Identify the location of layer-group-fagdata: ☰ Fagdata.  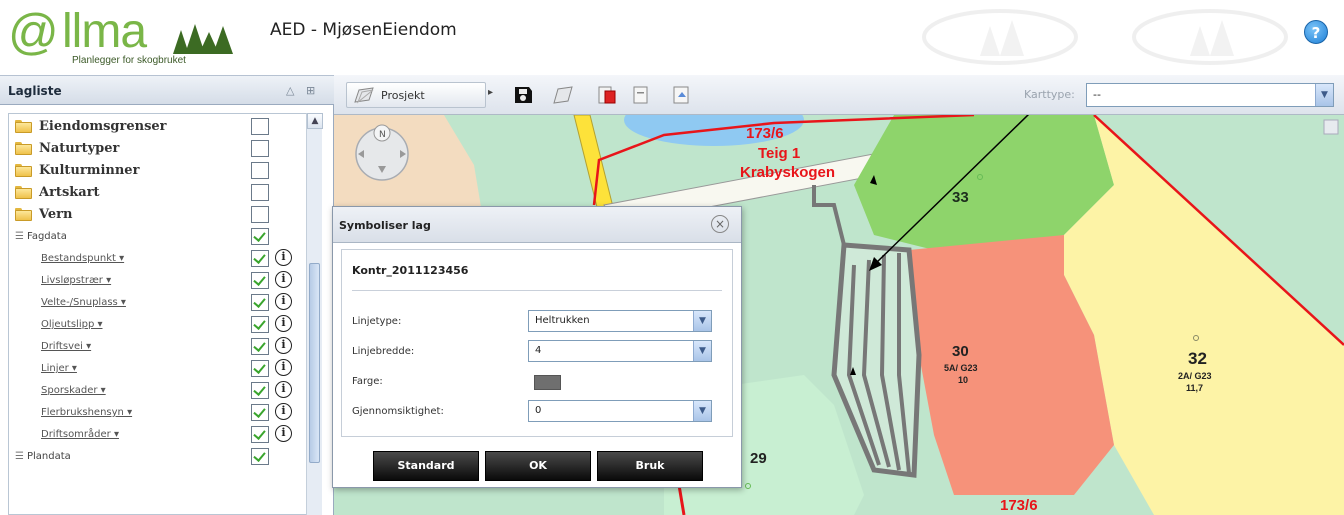
(159, 237).